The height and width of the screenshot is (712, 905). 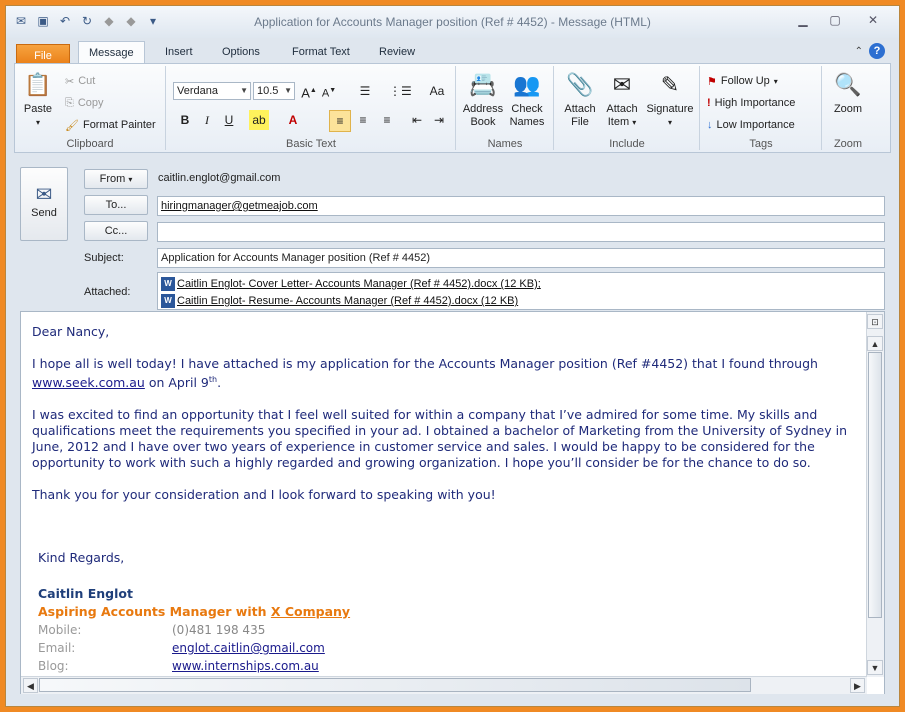 I want to click on cut-button: ✂ Cut, so click(x=80, y=81).